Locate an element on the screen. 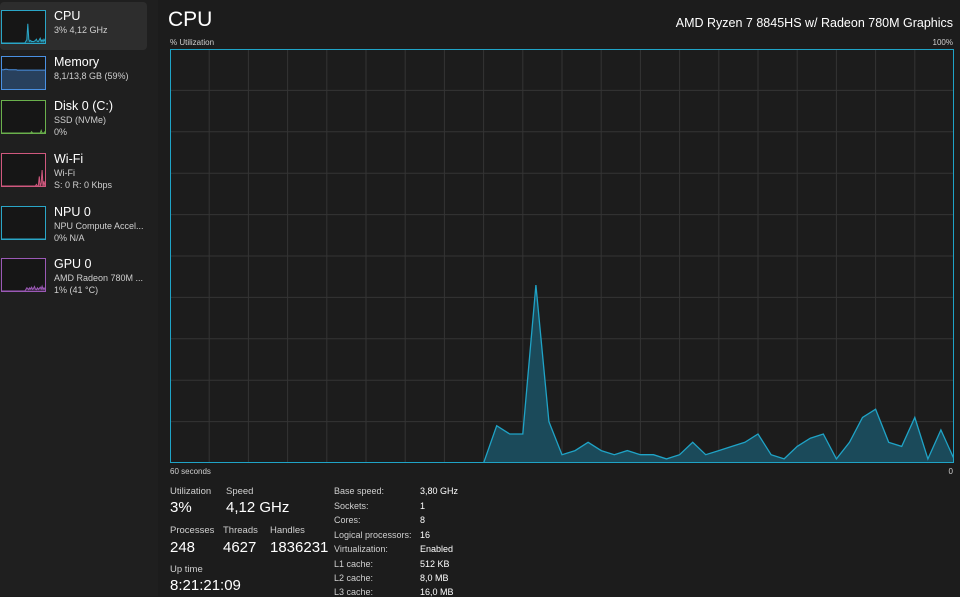 This screenshot has width=960, height=597. spec-label: Sockets: is located at coordinates (351, 506).